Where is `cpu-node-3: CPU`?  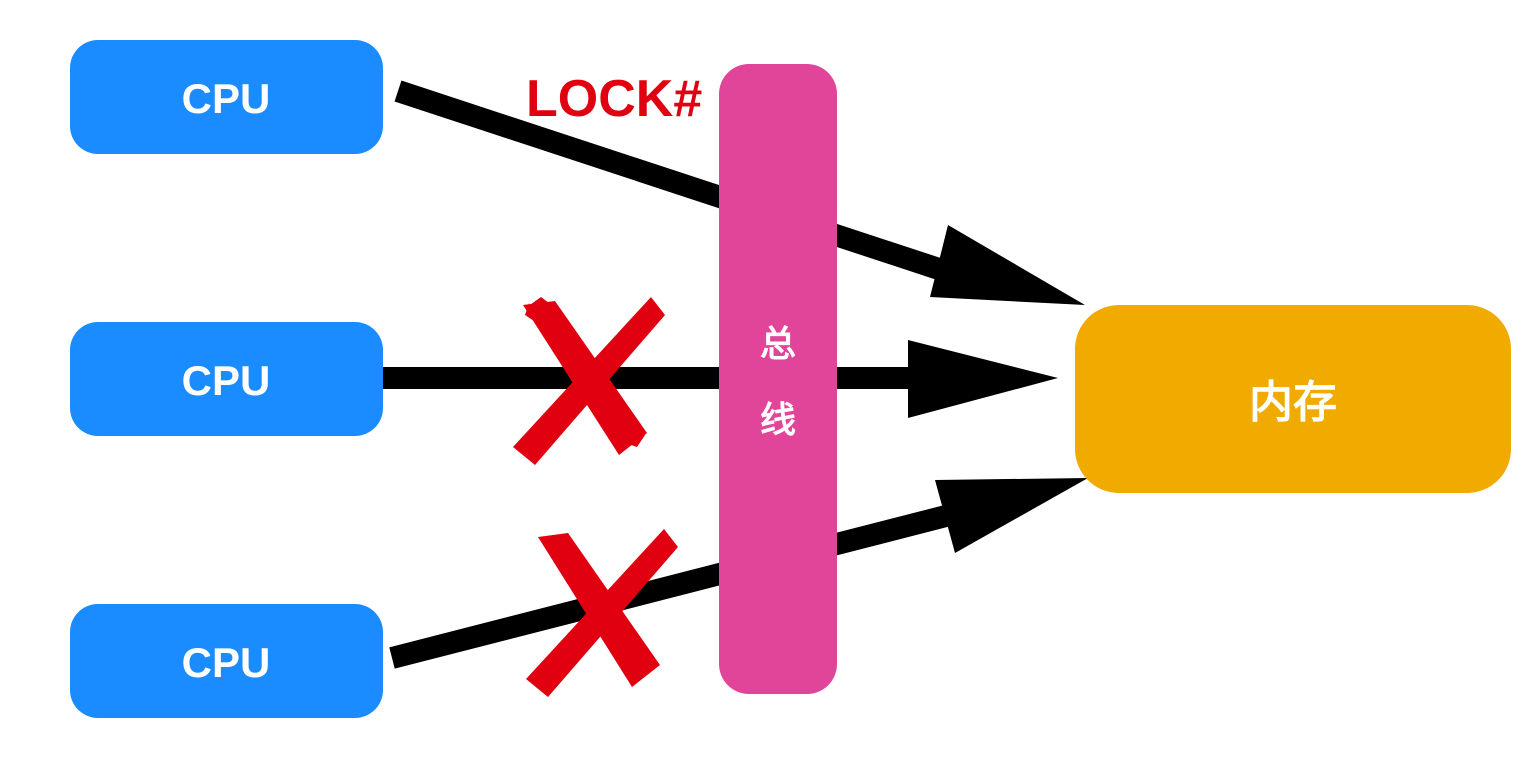
cpu-node-3: CPU is located at coordinates (226, 661).